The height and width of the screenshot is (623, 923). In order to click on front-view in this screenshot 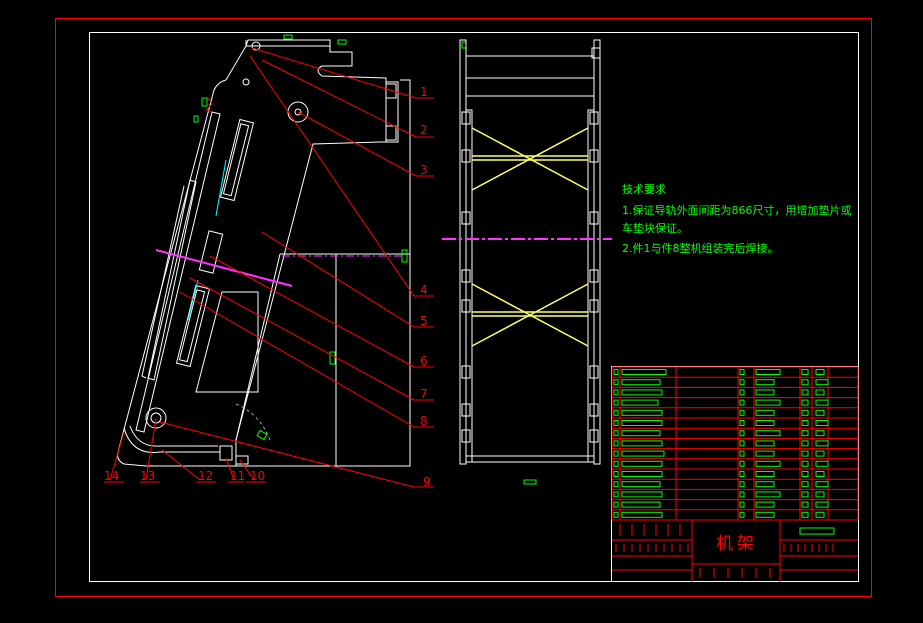, I will do `click(530, 252)`.